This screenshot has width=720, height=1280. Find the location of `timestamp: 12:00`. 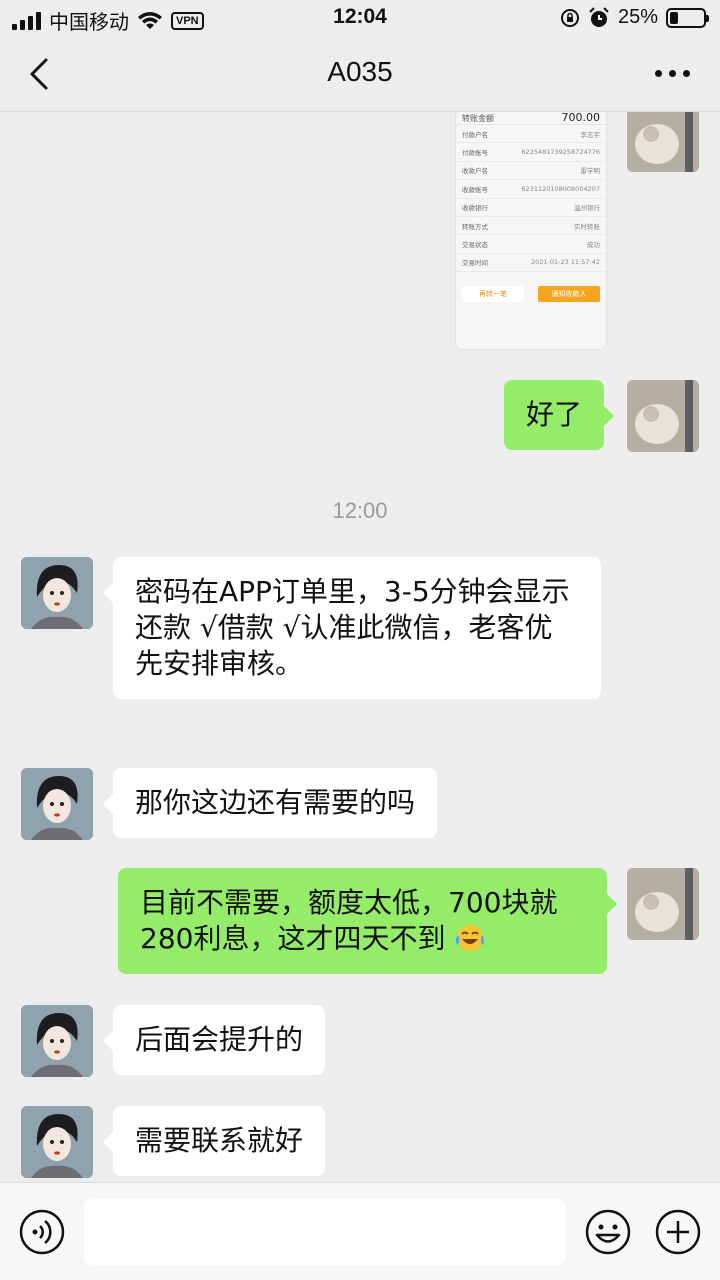

timestamp: 12:00 is located at coordinates (360, 510).